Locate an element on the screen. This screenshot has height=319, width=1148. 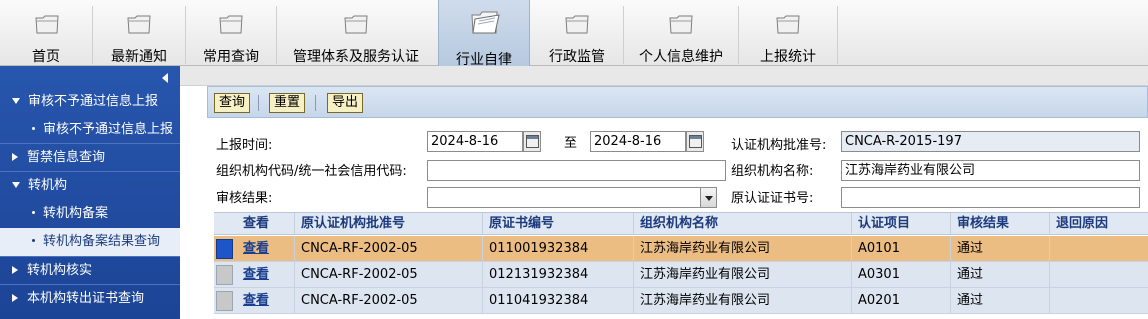
cell-project: A0201 is located at coordinates (901, 300).